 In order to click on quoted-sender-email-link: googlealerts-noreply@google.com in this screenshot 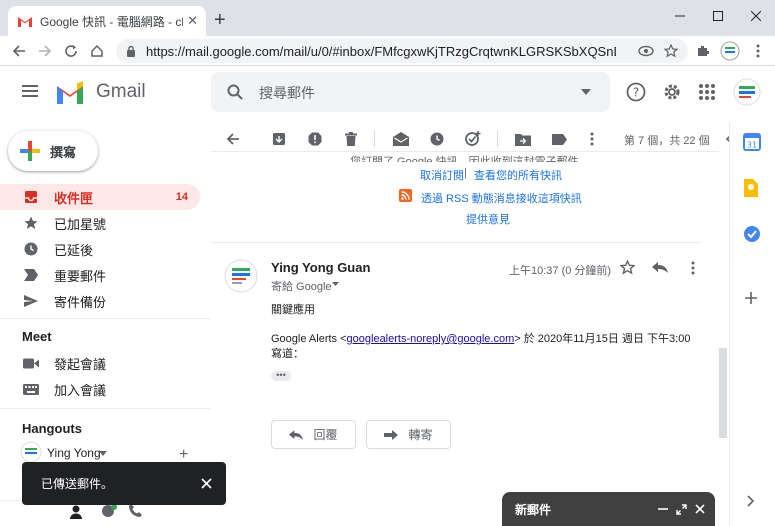, I will do `click(431, 339)`.